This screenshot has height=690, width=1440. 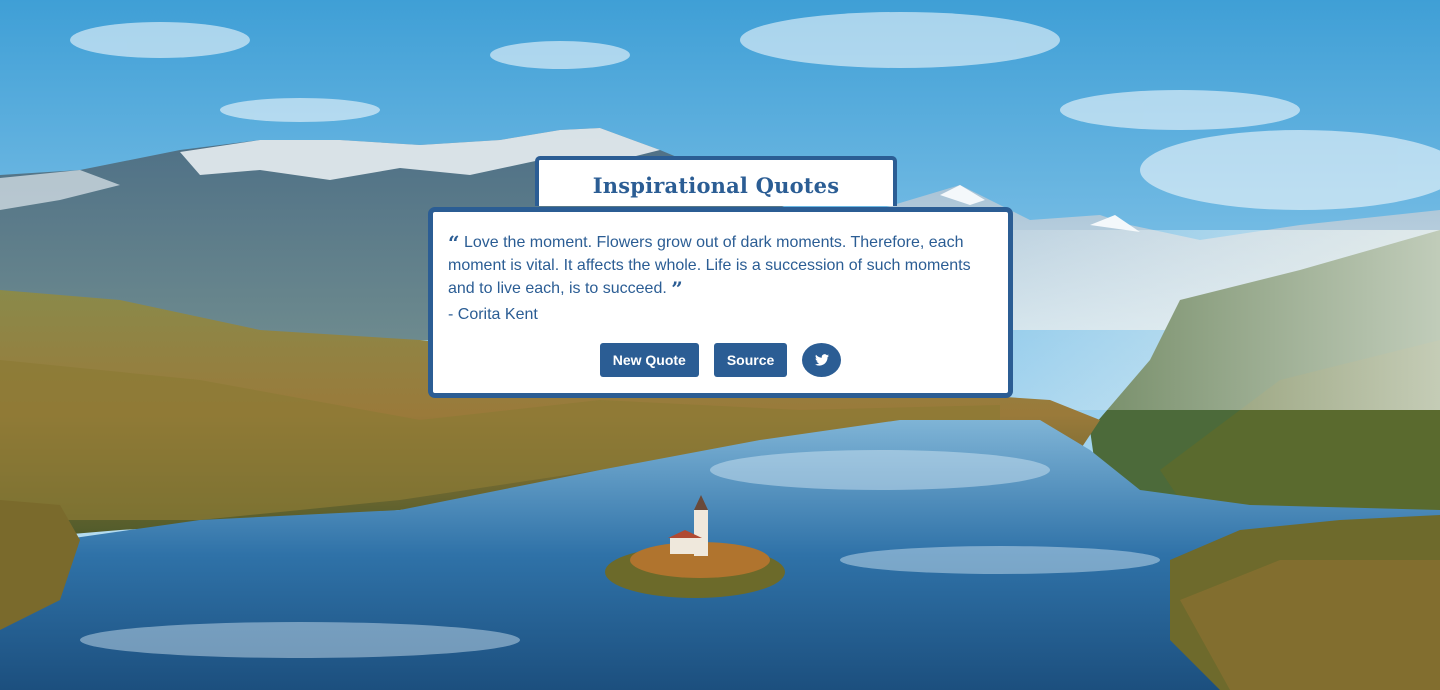 I want to click on quote-open-icon: “, so click(x=454, y=243).